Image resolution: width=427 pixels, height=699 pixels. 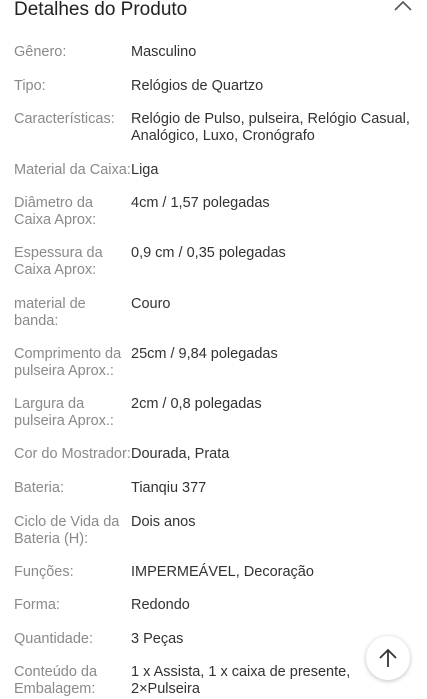 I want to click on page-title: Detalhes do Produto, so click(x=101, y=10).